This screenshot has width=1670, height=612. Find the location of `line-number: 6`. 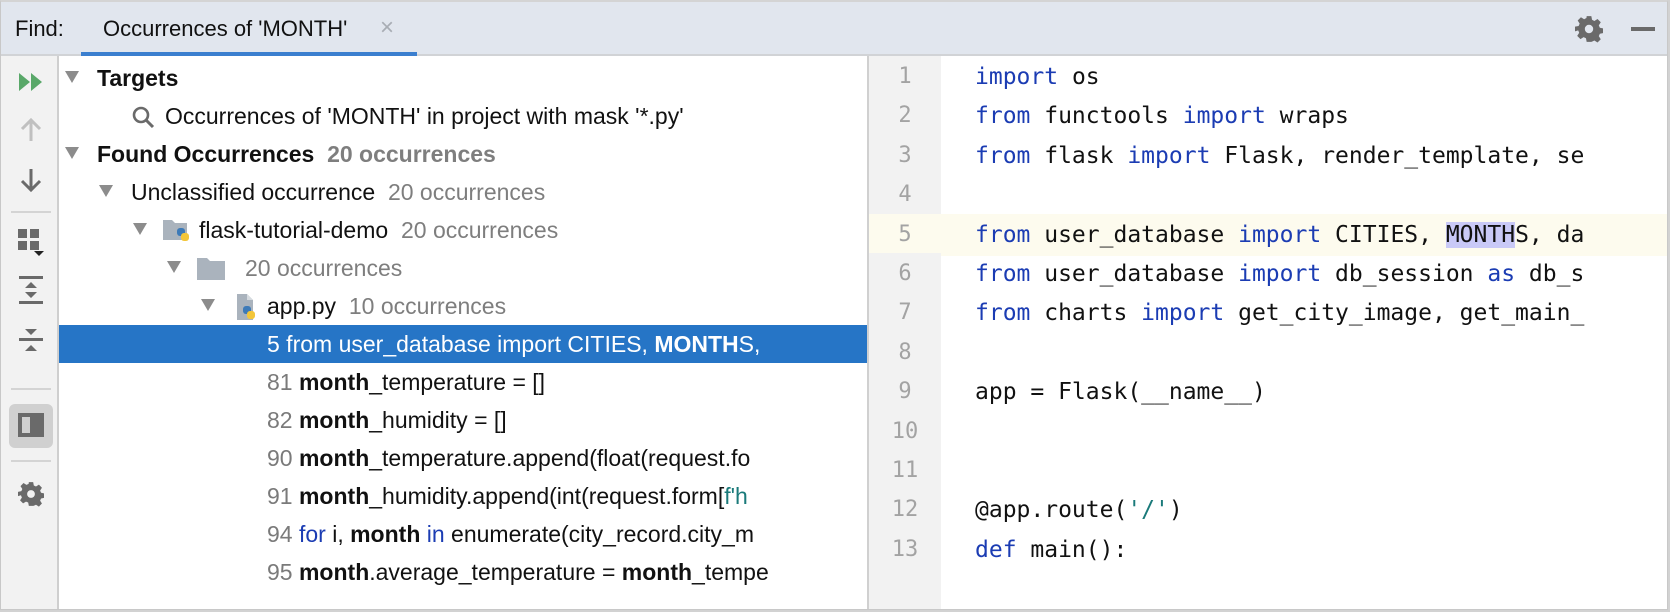

line-number: 6 is located at coordinates (905, 274).